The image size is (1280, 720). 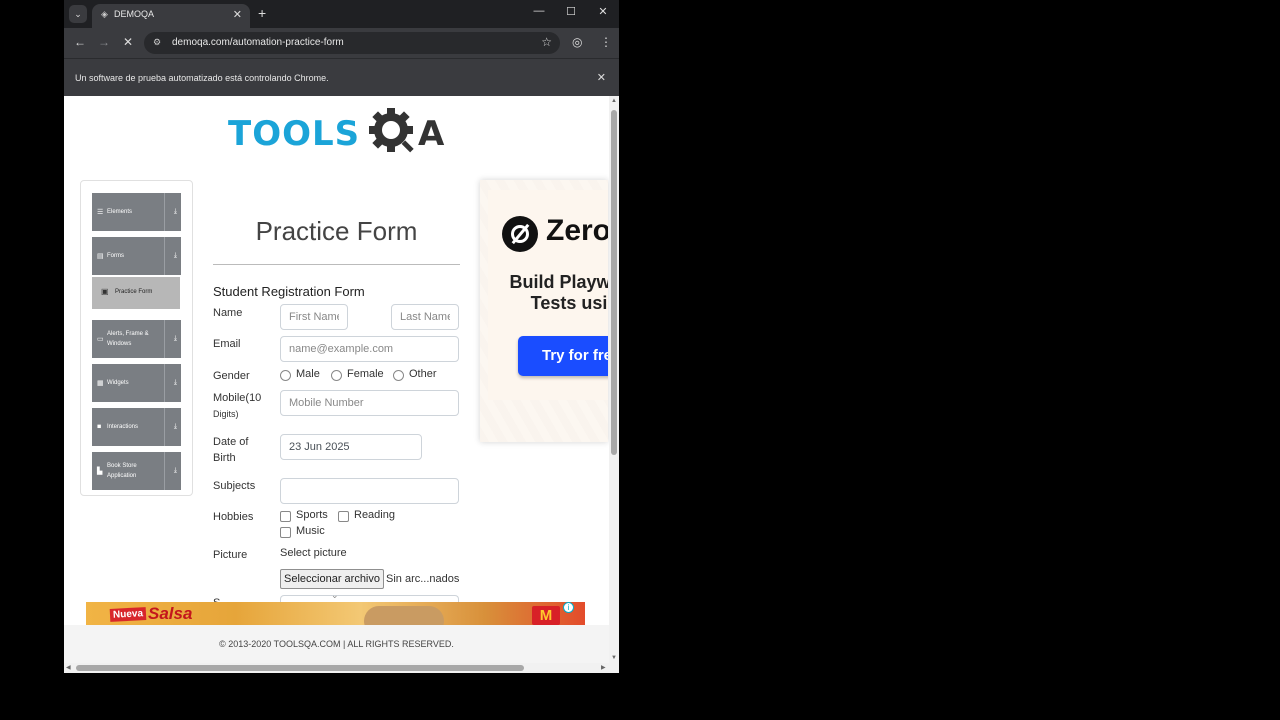 What do you see at coordinates (603, 11) in the screenshot?
I see `window-close-button: ✕` at bounding box center [603, 11].